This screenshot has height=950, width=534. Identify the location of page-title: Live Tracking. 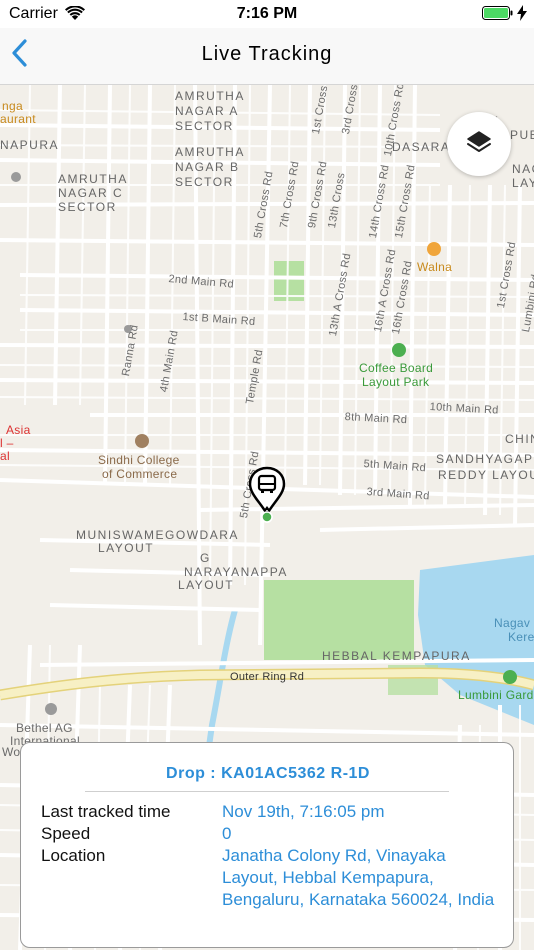
(267, 54).